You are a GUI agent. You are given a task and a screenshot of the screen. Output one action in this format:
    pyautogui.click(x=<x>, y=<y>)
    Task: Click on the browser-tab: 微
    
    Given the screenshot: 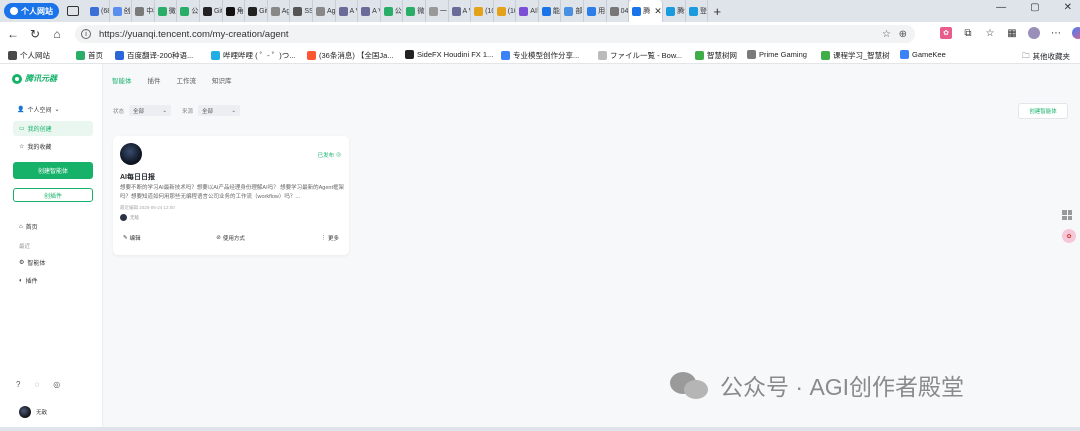 What is the action you would take?
    pyautogui.click(x=414, y=11)
    